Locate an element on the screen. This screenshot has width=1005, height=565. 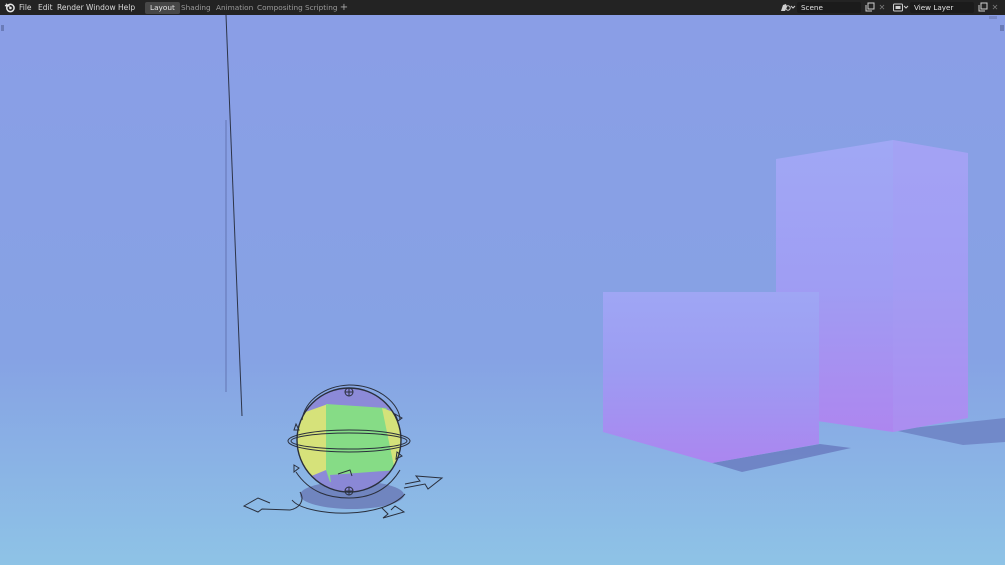
scene-name-field: Scene is located at coordinates (829, 7).